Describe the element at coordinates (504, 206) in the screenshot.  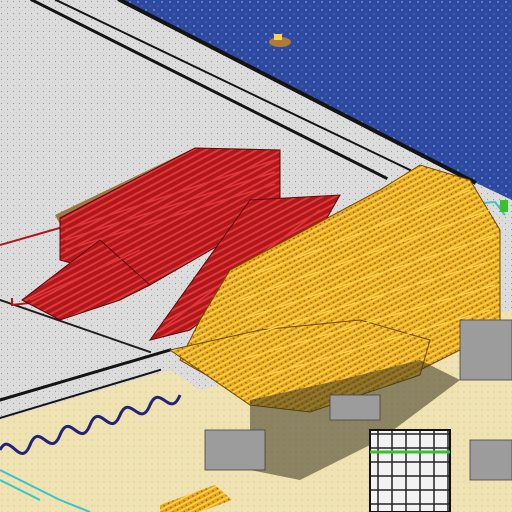
I see `green-trim` at that location.